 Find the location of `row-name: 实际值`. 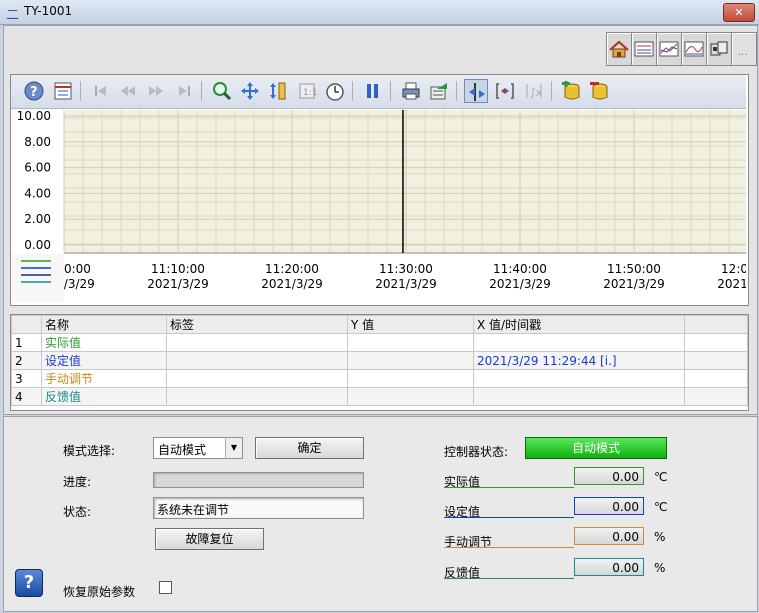

row-name: 实际值 is located at coordinates (104, 342).